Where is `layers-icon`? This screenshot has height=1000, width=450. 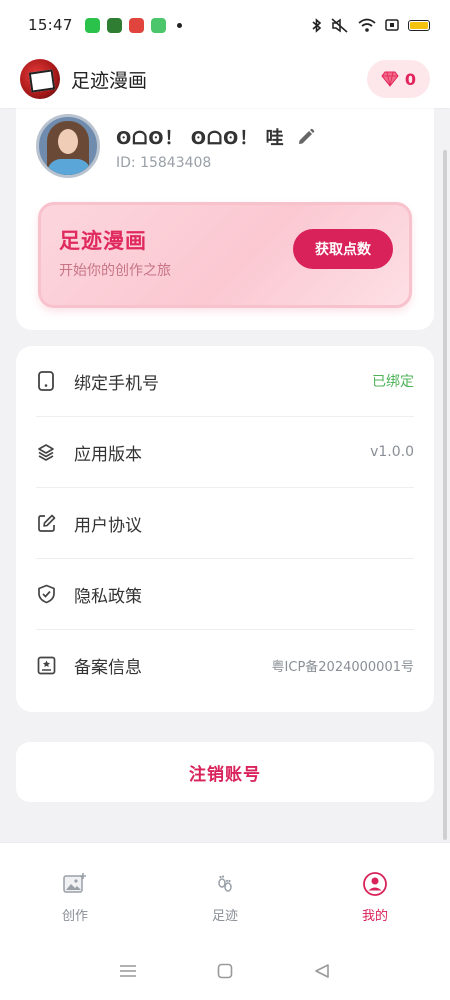
layers-icon is located at coordinates (46, 452).